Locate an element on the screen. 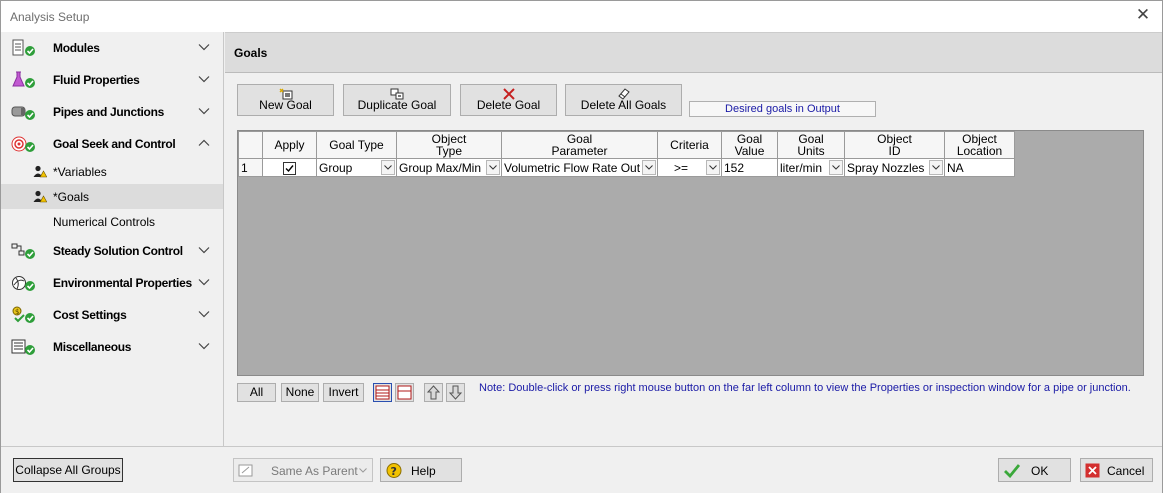 The image size is (1163, 493). new-goal-button: New Goal is located at coordinates (285, 100).